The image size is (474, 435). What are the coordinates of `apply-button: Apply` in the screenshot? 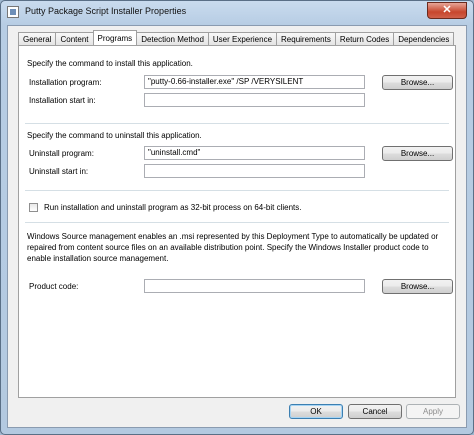 It's located at (433, 411).